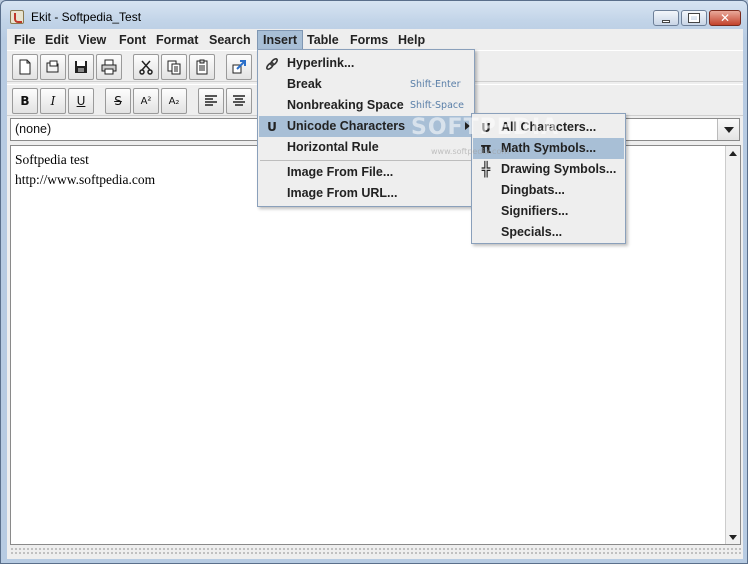  I want to click on arrow-up-icon, so click(733, 153).